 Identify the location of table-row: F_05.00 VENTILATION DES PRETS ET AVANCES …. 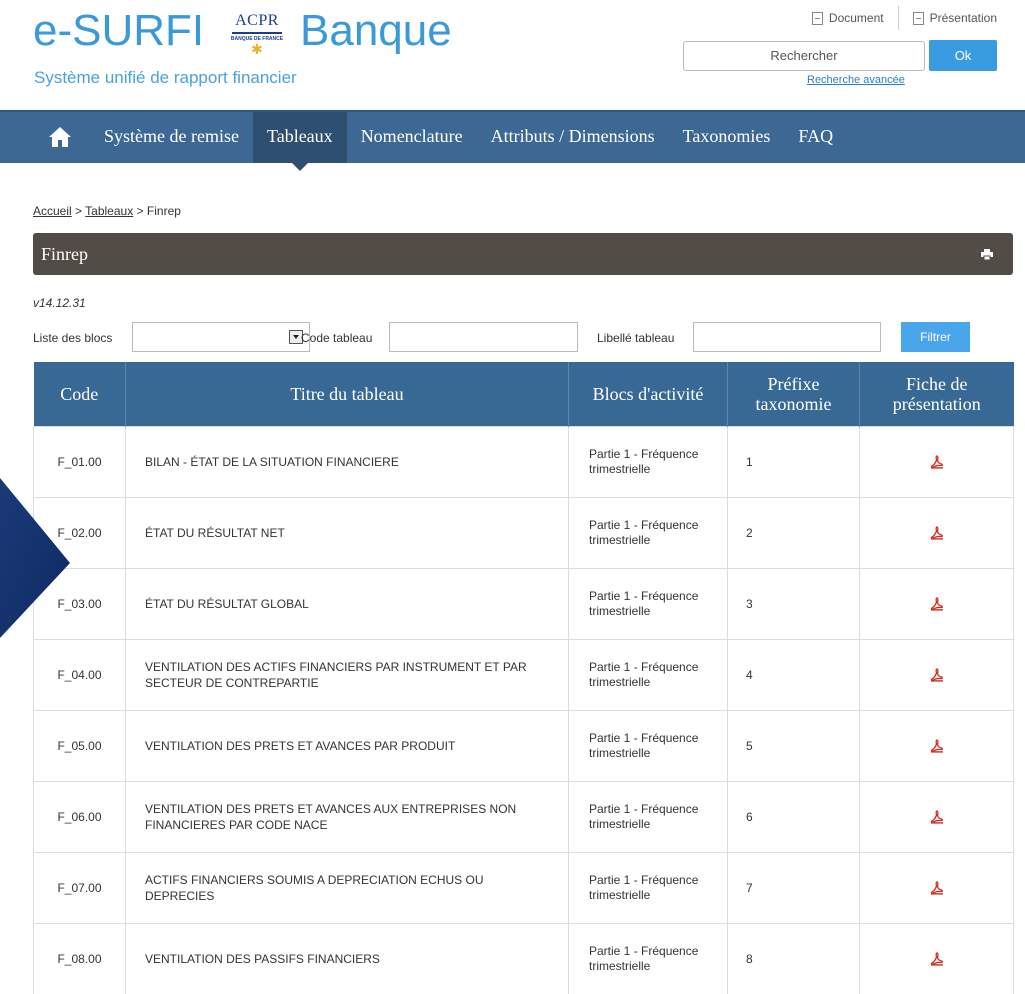
(523, 745).